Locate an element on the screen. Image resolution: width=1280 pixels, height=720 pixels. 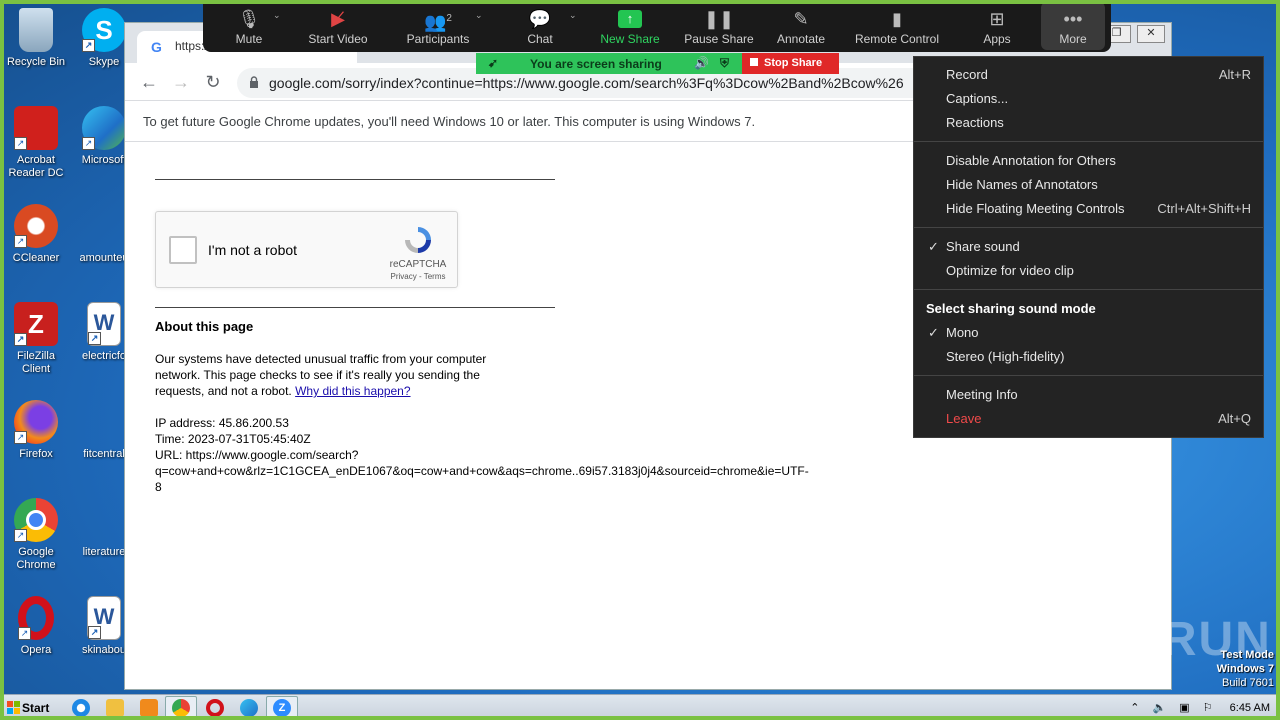
participants-count: 2 is located at coordinates (449, 18).